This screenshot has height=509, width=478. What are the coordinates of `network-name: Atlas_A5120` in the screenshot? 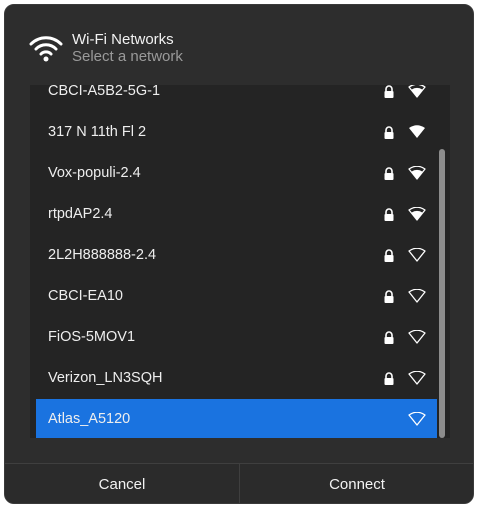 It's located at (89, 419).